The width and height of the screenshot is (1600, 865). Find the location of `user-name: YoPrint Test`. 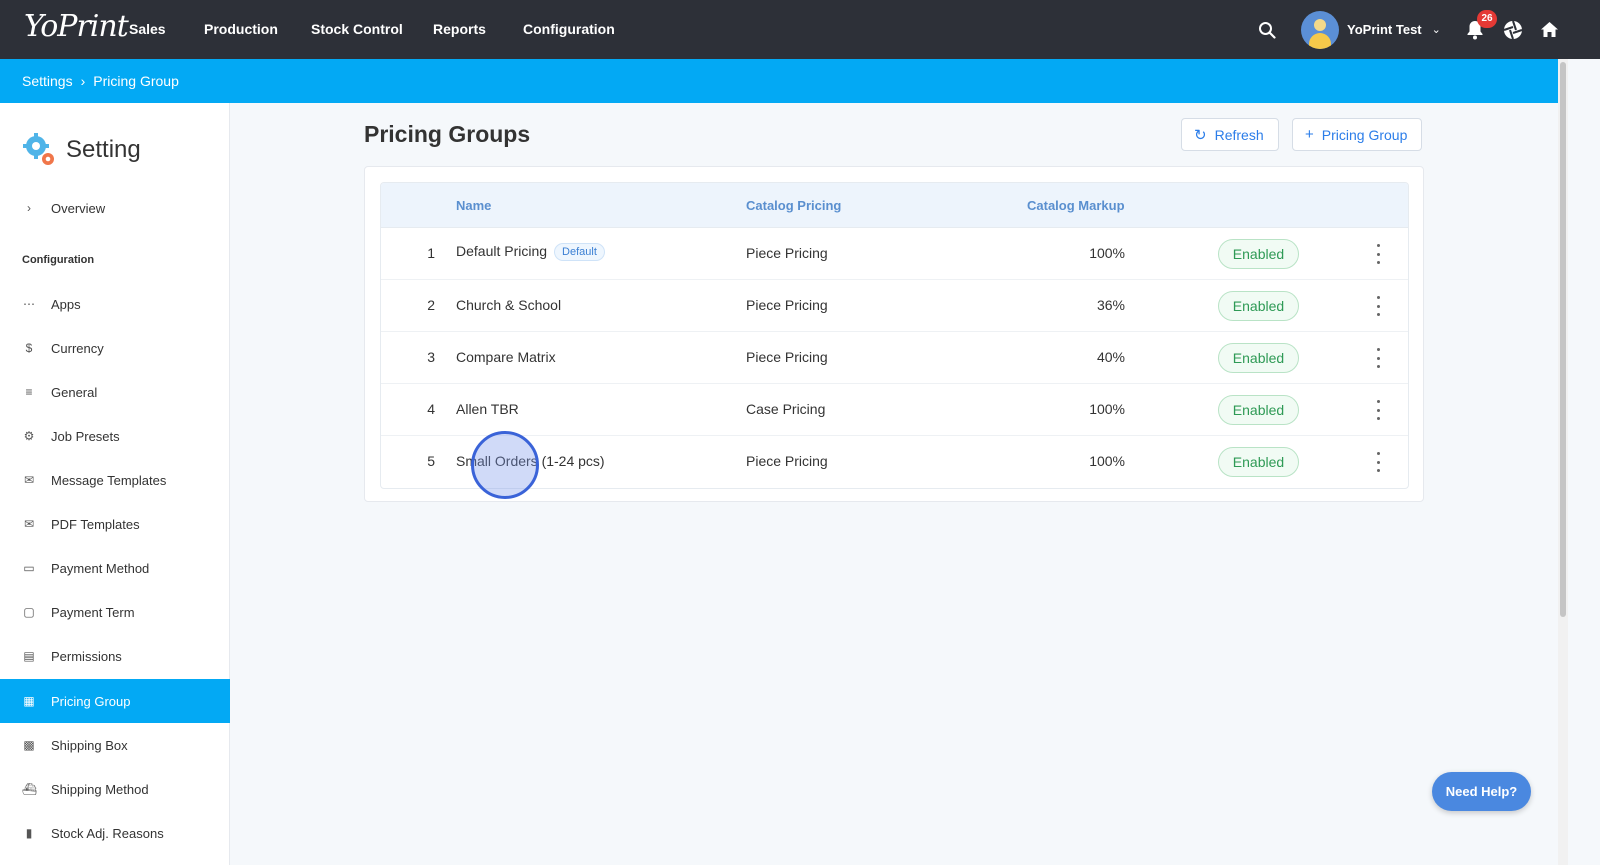

user-name: YoPrint Test is located at coordinates (1384, 29).